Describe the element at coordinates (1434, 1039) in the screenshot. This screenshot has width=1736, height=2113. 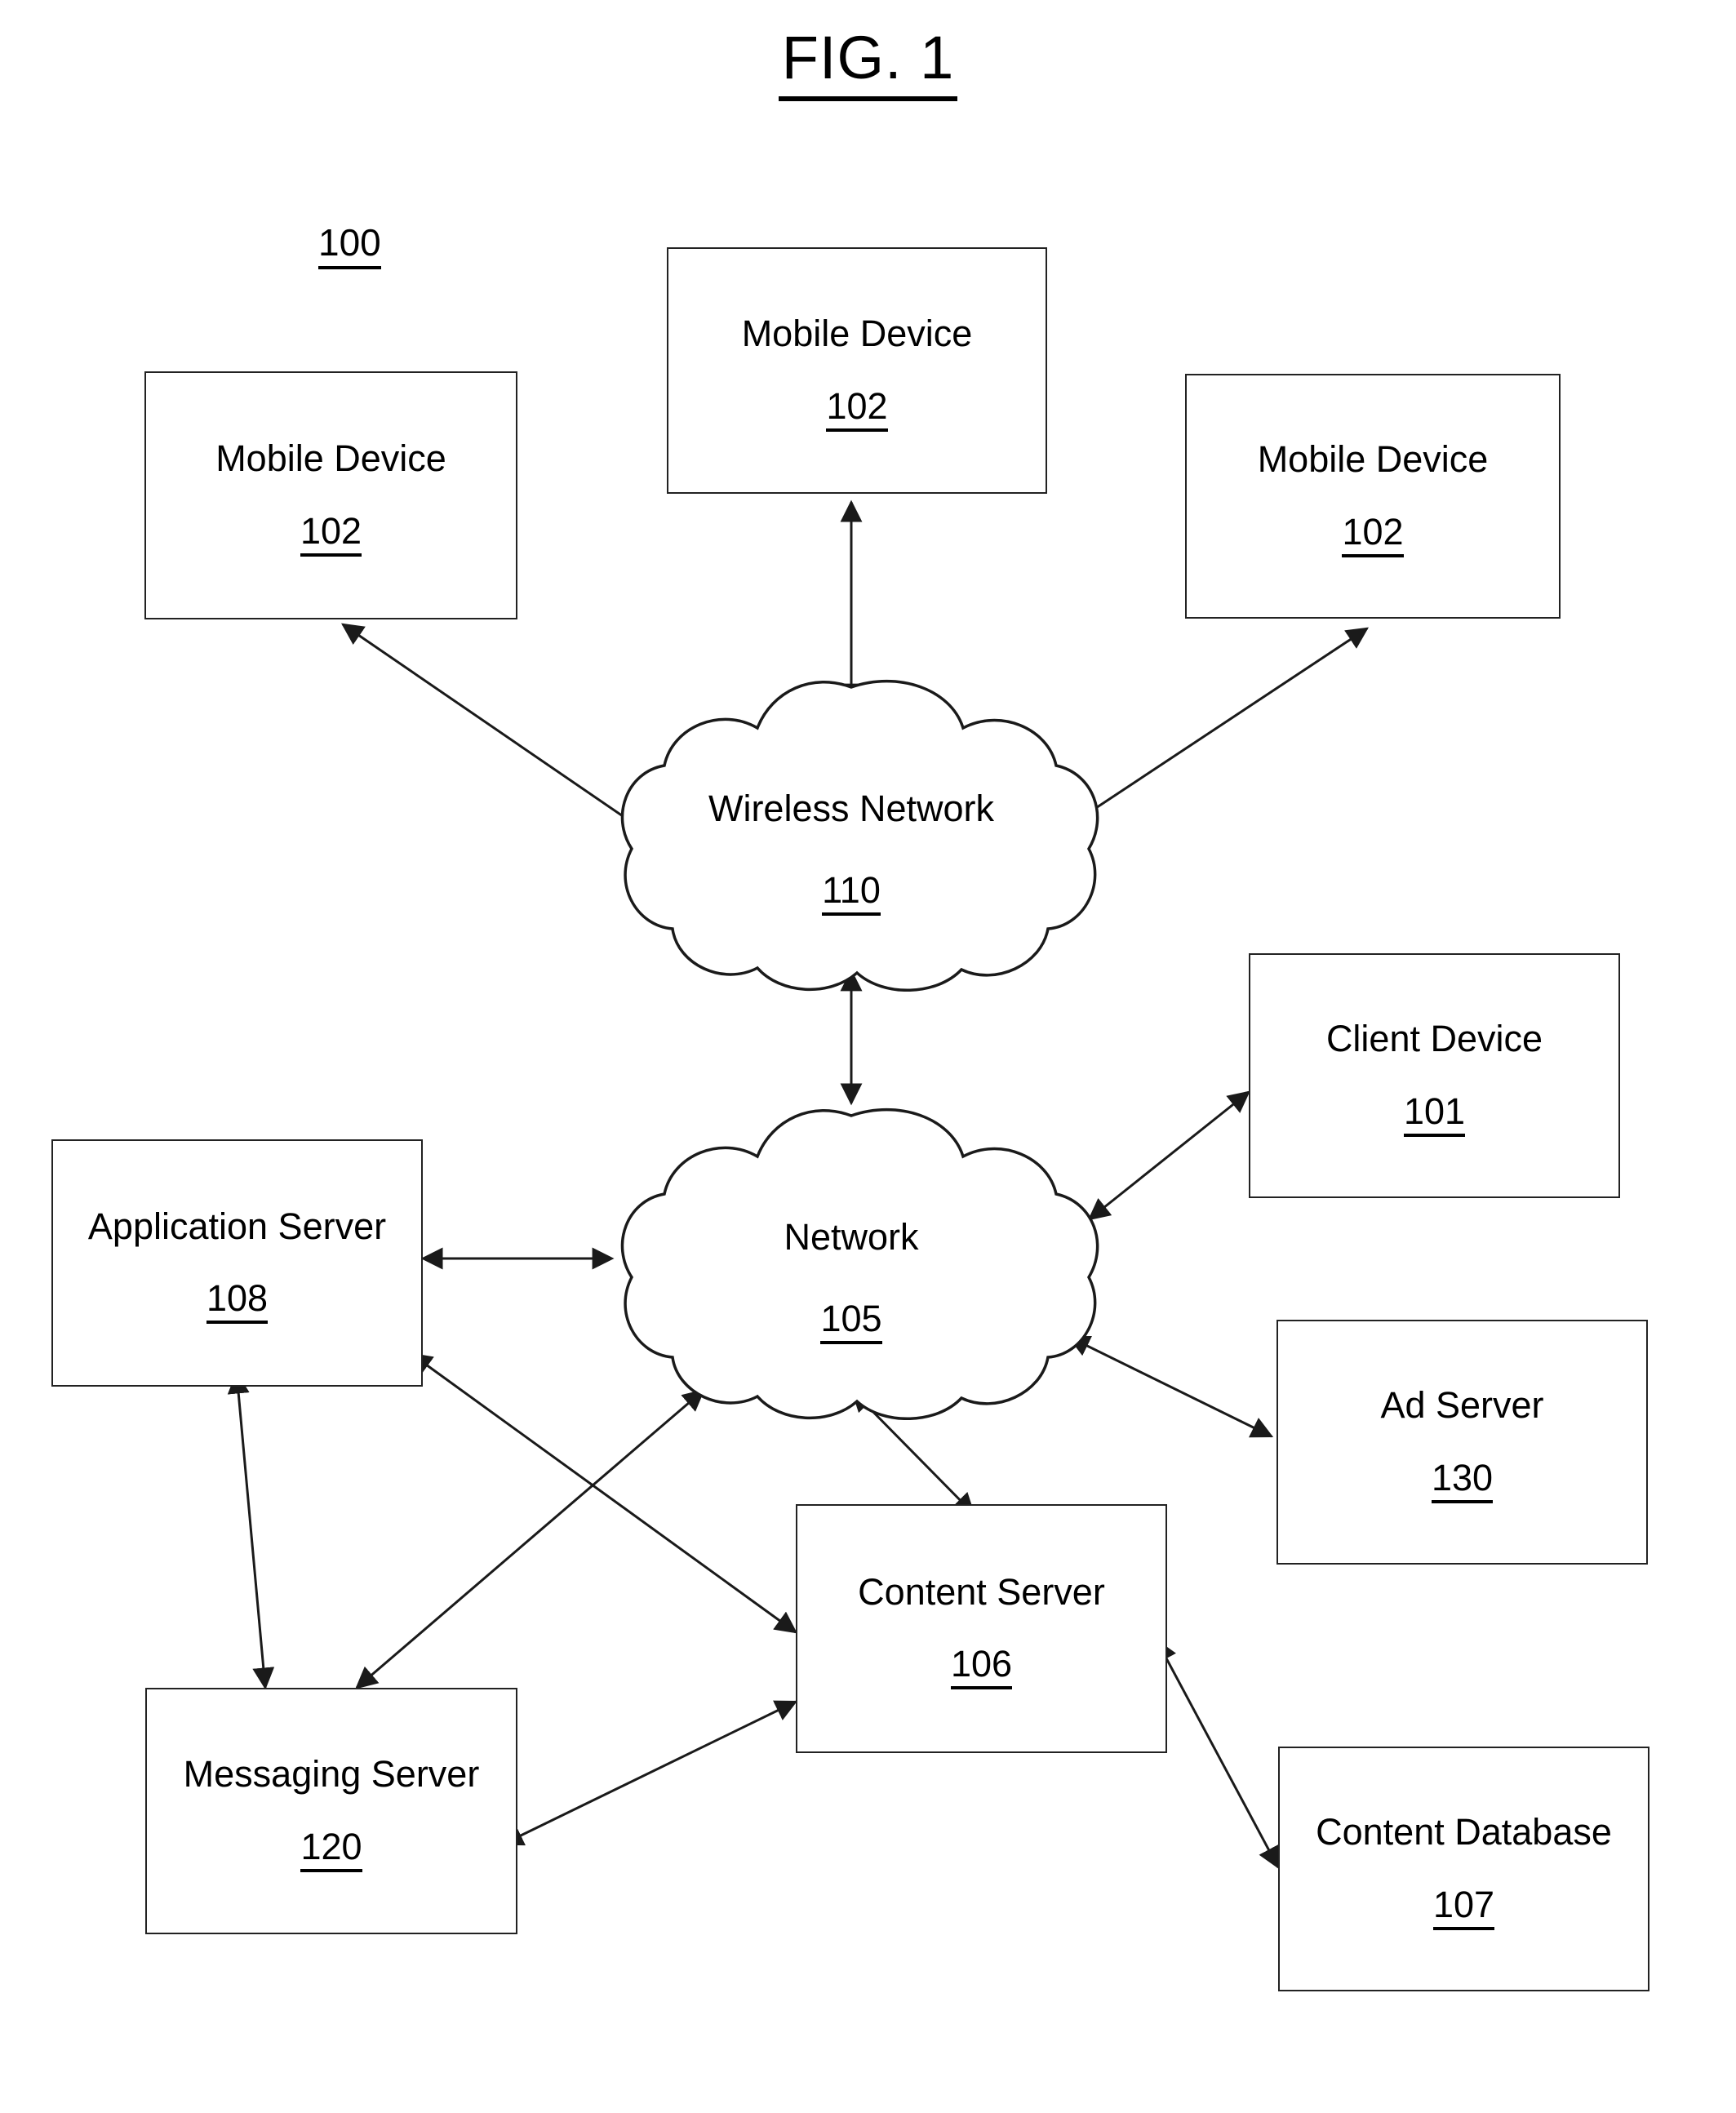
I see `node-label: Client Device` at that location.